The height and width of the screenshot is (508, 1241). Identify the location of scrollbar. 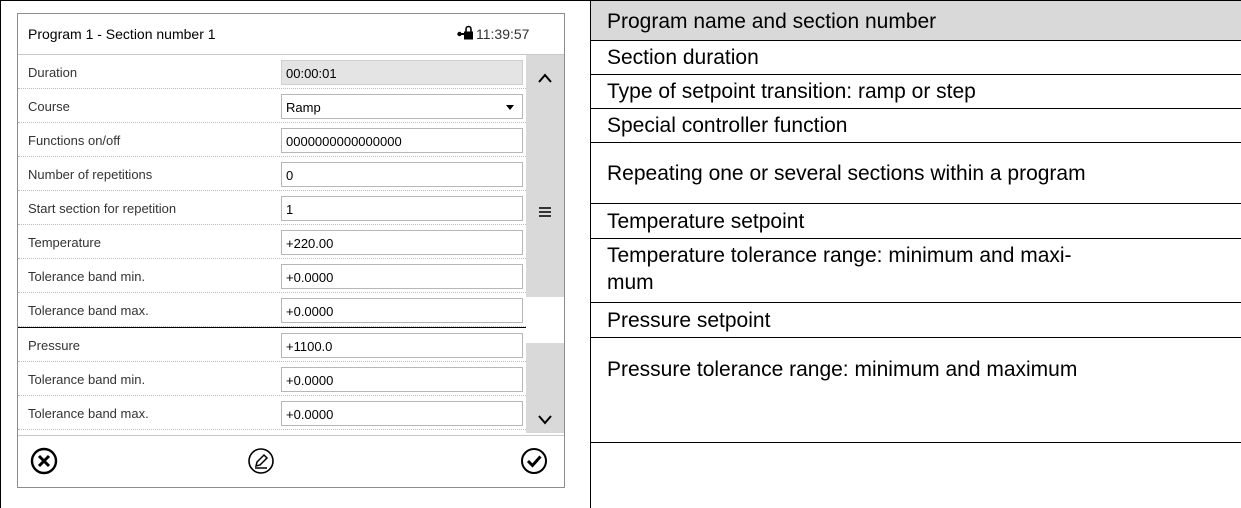
(545, 244).